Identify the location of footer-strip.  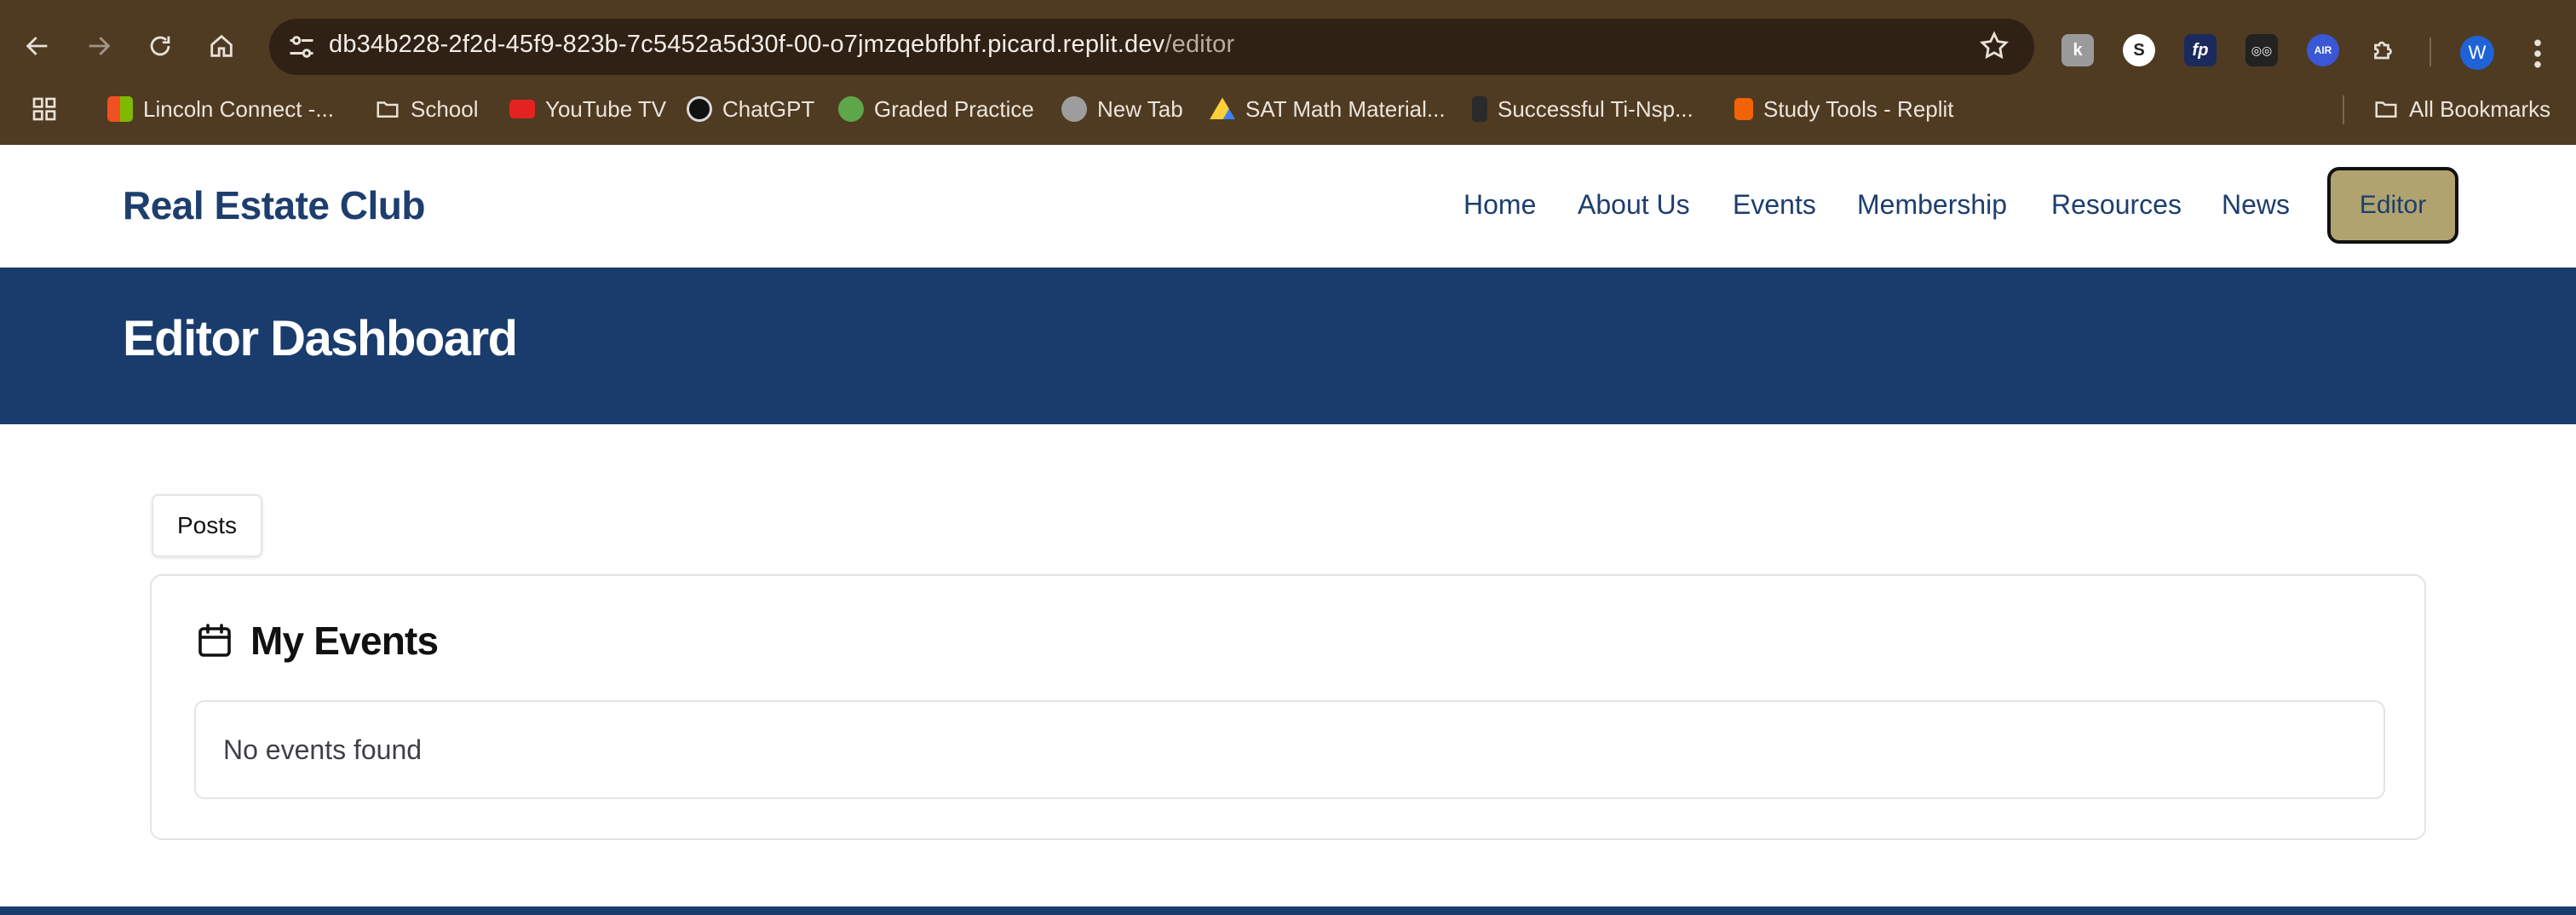
(1288, 910).